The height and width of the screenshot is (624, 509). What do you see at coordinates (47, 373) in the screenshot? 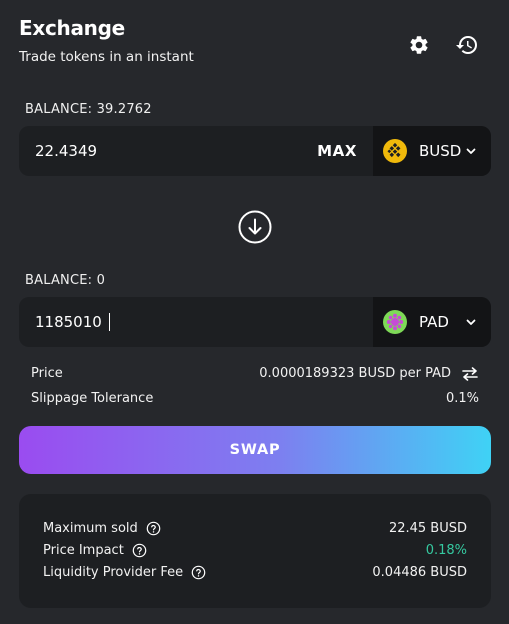
I see `price-label: Price` at bounding box center [47, 373].